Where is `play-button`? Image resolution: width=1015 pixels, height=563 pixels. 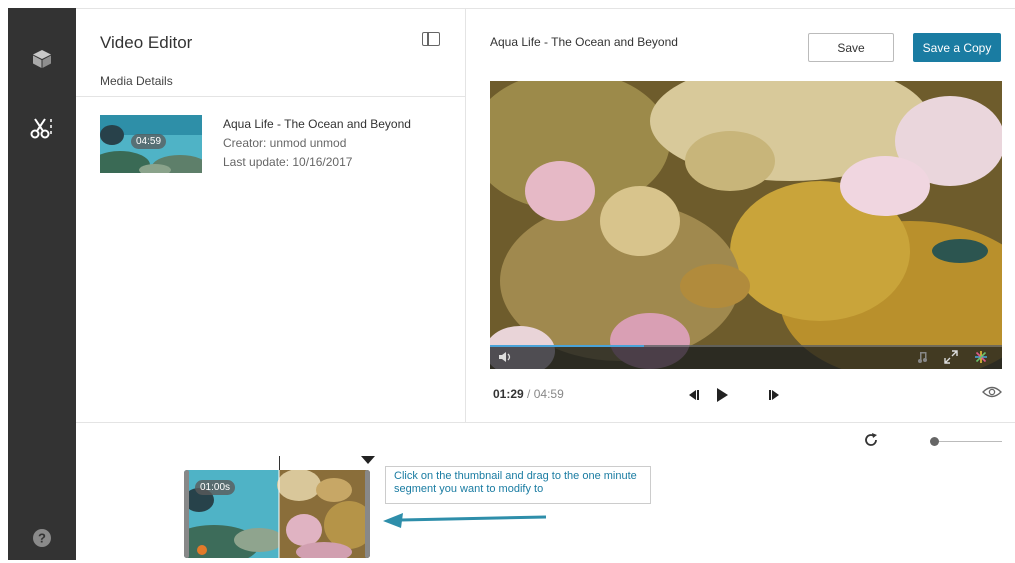
play-button is located at coordinates (722, 395).